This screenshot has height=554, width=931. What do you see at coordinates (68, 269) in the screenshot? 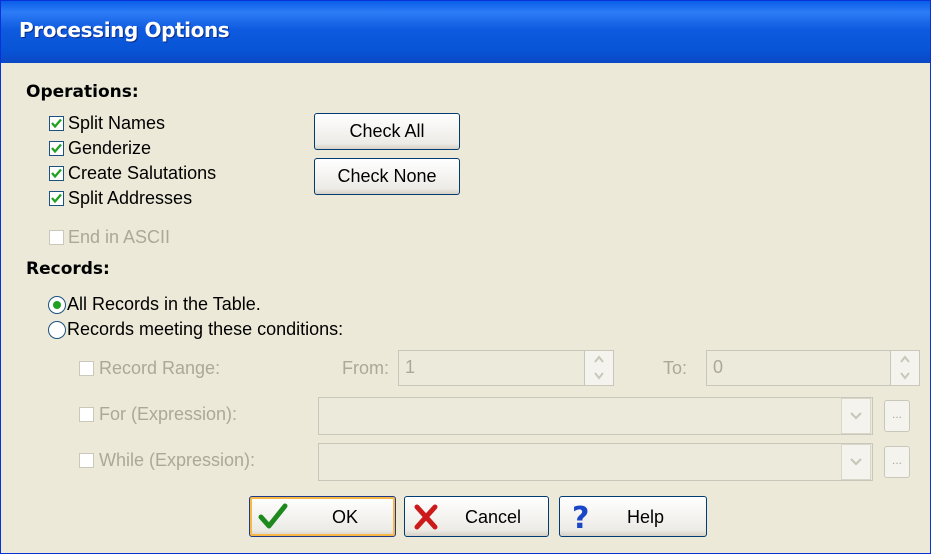
I see `records-header: Records:` at bounding box center [68, 269].